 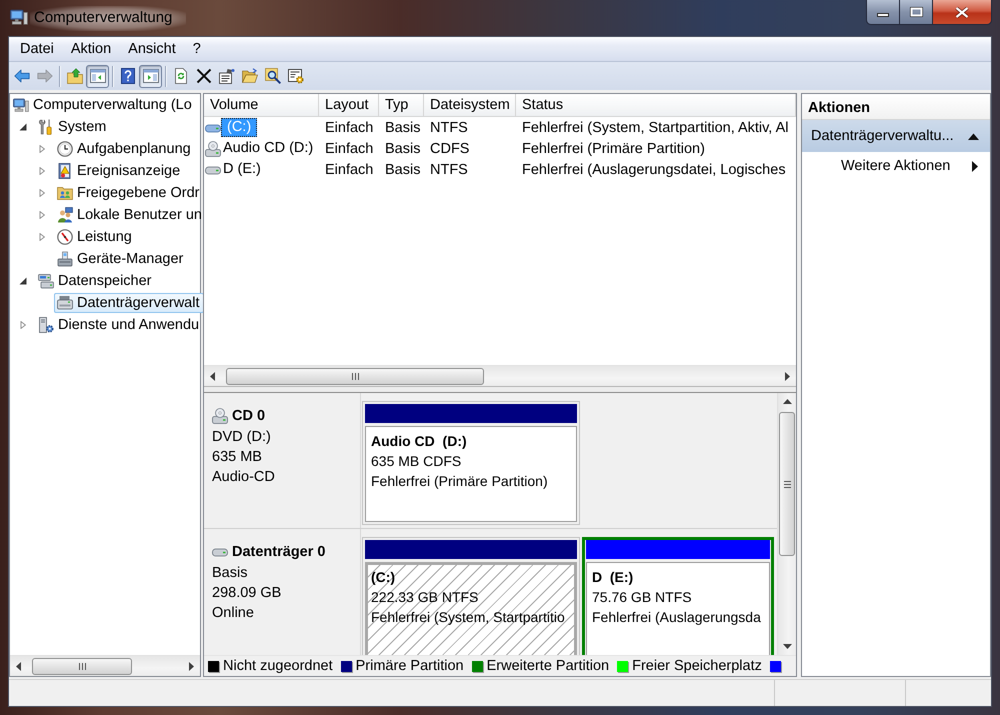 I want to click on tree-item: Dienste und Anwendu, so click(x=119, y=325).